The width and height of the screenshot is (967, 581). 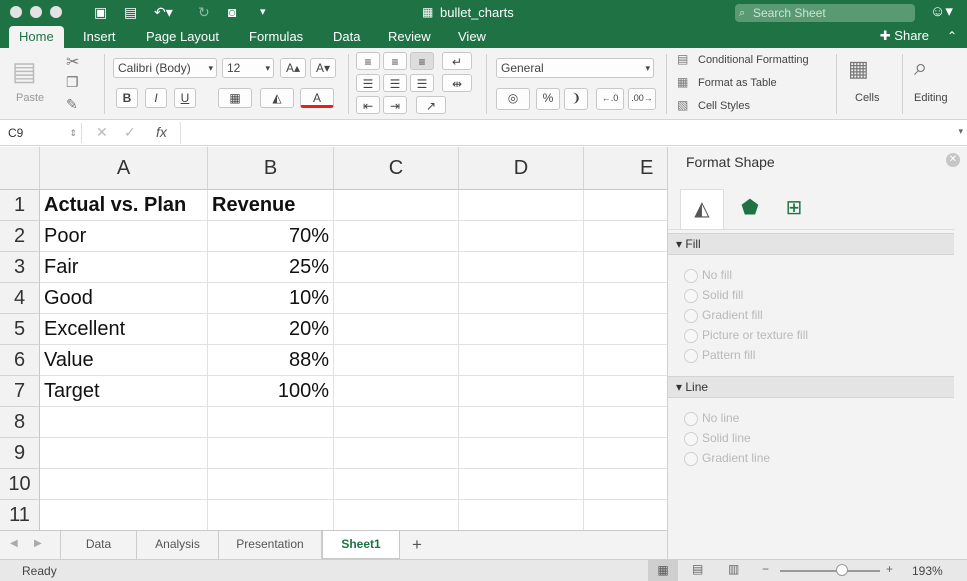 What do you see at coordinates (163, 12) in the screenshot?
I see `undo-icon: ↶▾` at bounding box center [163, 12].